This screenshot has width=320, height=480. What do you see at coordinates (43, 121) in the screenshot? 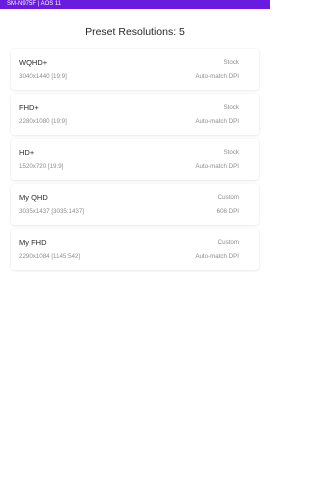
I see `preset-resolution: 2280x1080 [19:9]` at bounding box center [43, 121].